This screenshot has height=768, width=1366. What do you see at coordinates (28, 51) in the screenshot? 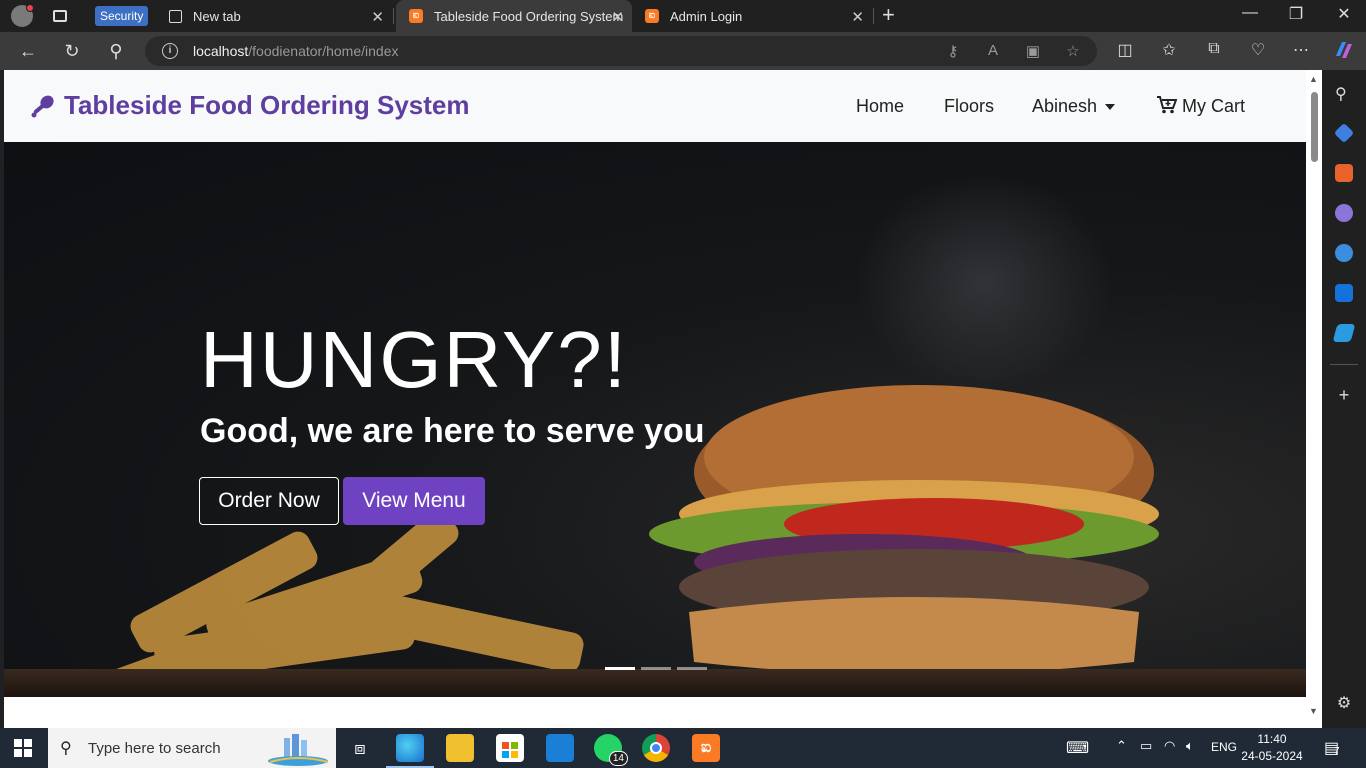
I see `back-arrow-icon: ←` at bounding box center [28, 51].